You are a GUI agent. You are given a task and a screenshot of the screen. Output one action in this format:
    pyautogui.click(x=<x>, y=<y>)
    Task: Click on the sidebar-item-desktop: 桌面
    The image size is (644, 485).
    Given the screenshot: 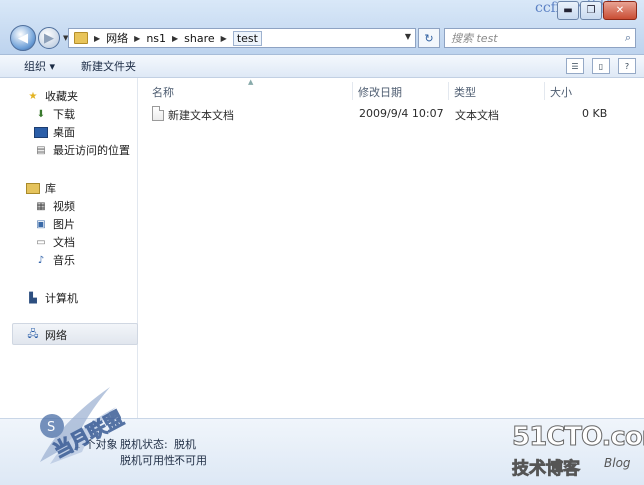 What is the action you would take?
    pyautogui.click(x=54, y=132)
    